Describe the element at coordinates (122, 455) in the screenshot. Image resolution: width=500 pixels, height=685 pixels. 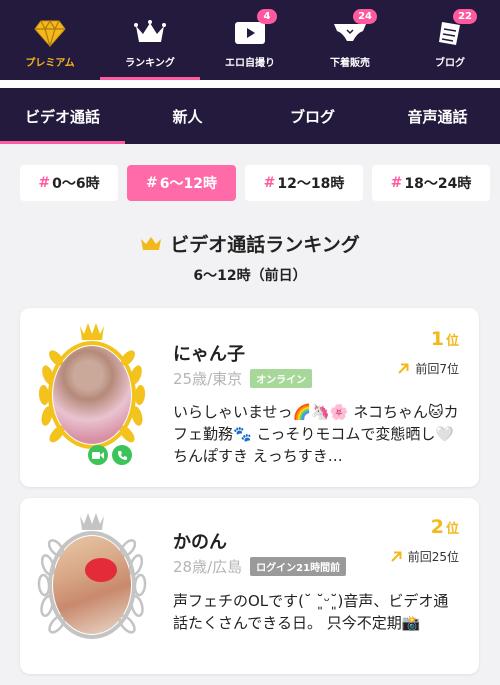
I see `voice-call-icon` at that location.